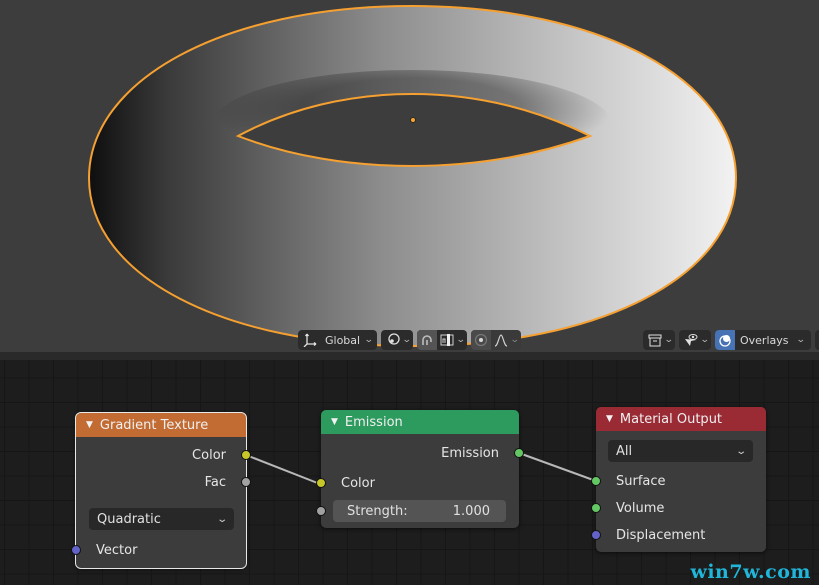 The image size is (819, 585). I want to click on more-header-options, so click(817, 340).